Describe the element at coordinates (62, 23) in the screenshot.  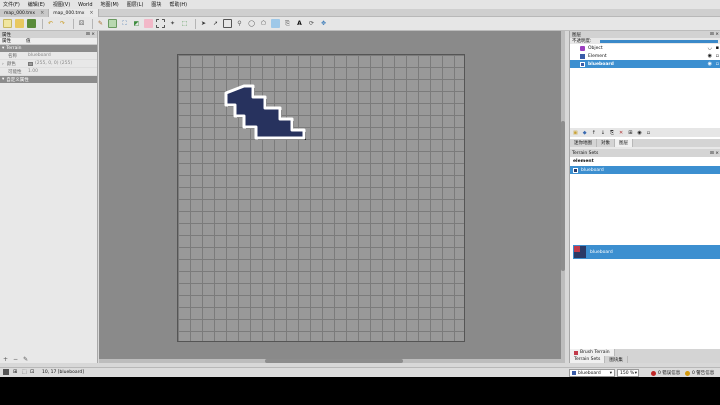
I see `redo-icon: ↷` at that location.